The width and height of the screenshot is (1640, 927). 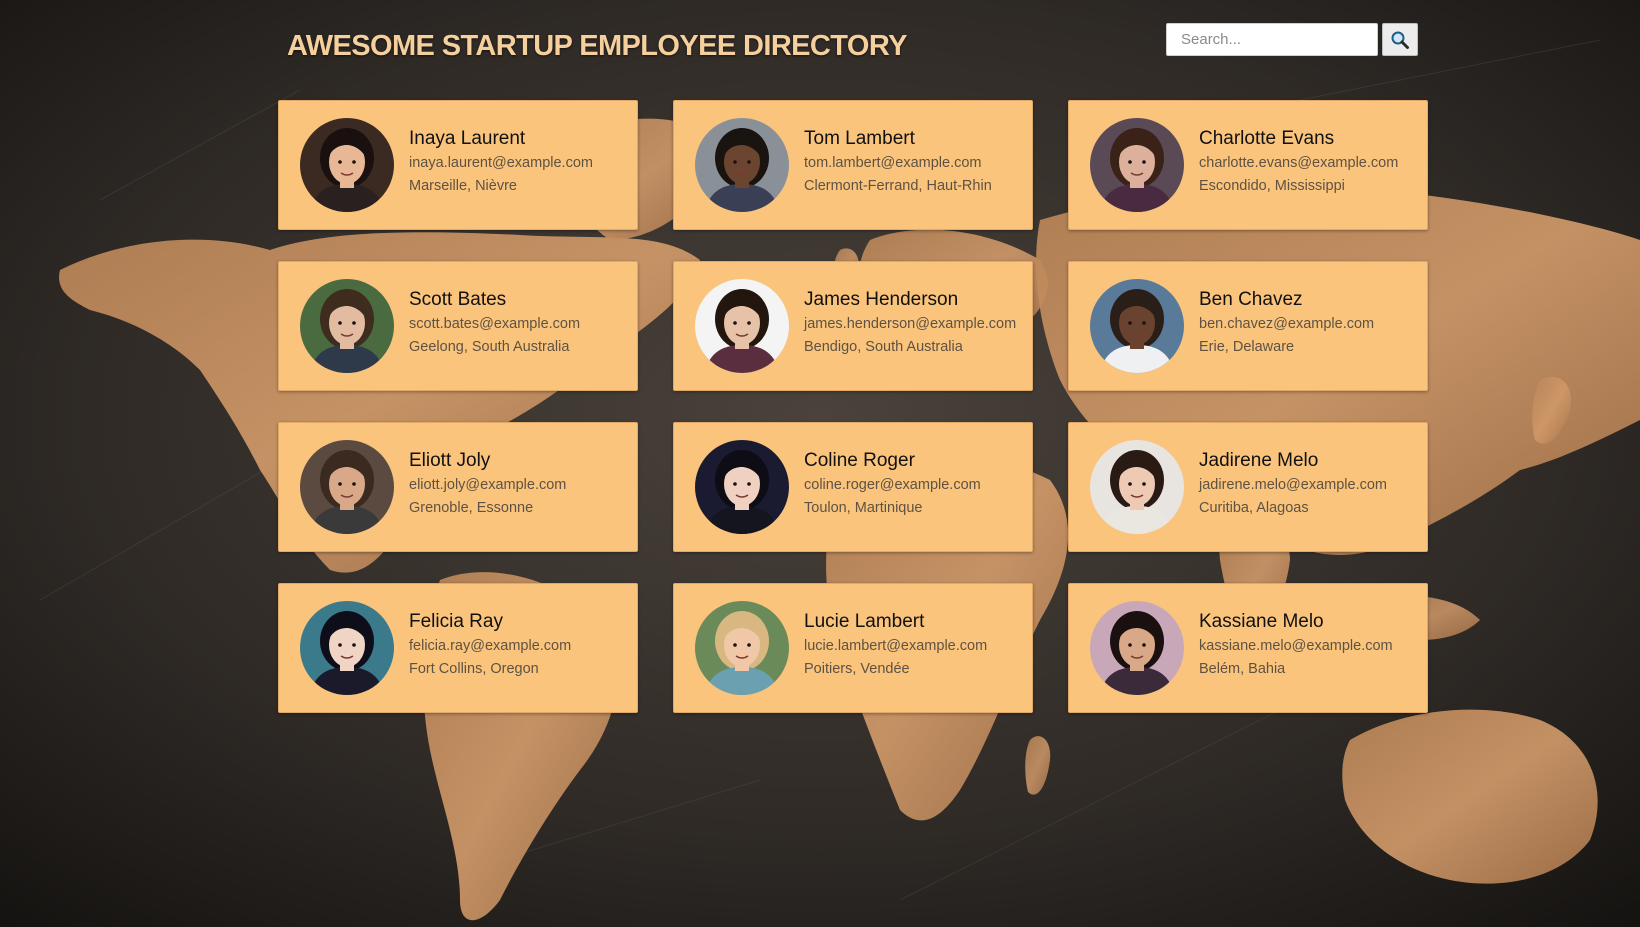 I want to click on employee-location: Grenoble, Essonne, so click(x=471, y=508).